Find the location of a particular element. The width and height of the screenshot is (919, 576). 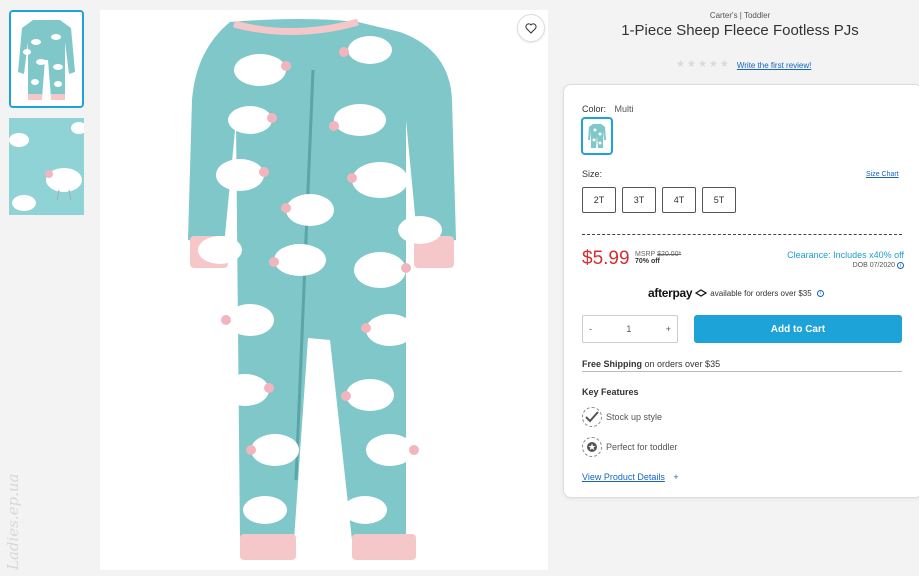

color-swatch-multi is located at coordinates (597, 136).